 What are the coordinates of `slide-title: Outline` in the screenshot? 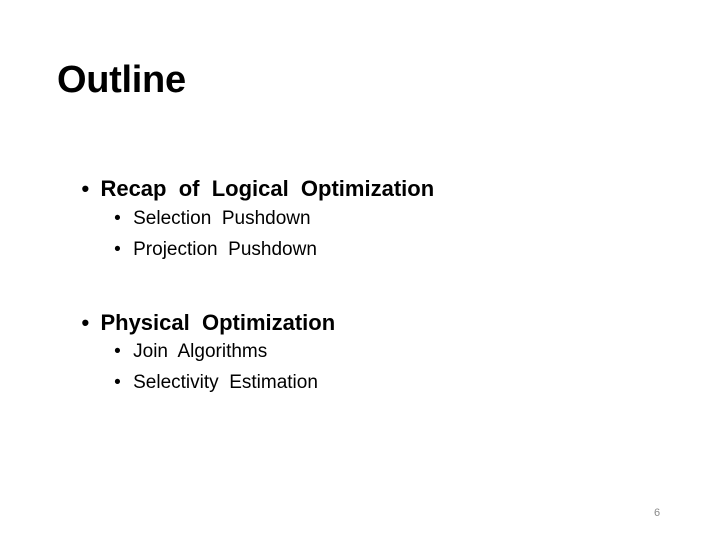 It's located at (121, 80).